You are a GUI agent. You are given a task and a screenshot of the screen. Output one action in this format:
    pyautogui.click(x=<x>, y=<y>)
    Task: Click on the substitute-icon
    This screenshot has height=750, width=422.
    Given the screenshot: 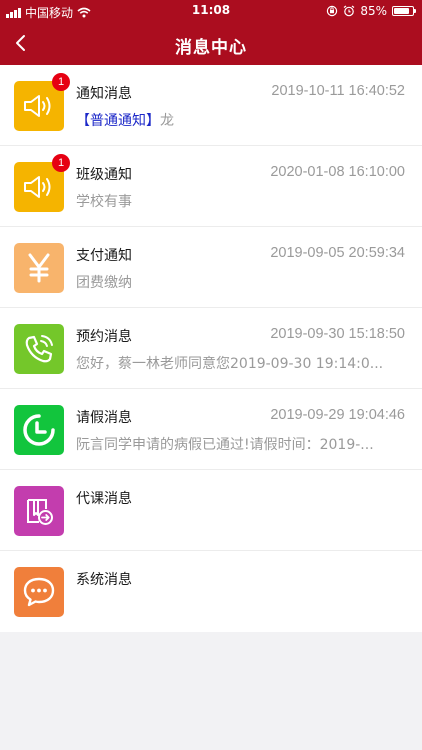 What is the action you would take?
    pyautogui.click(x=40, y=512)
    